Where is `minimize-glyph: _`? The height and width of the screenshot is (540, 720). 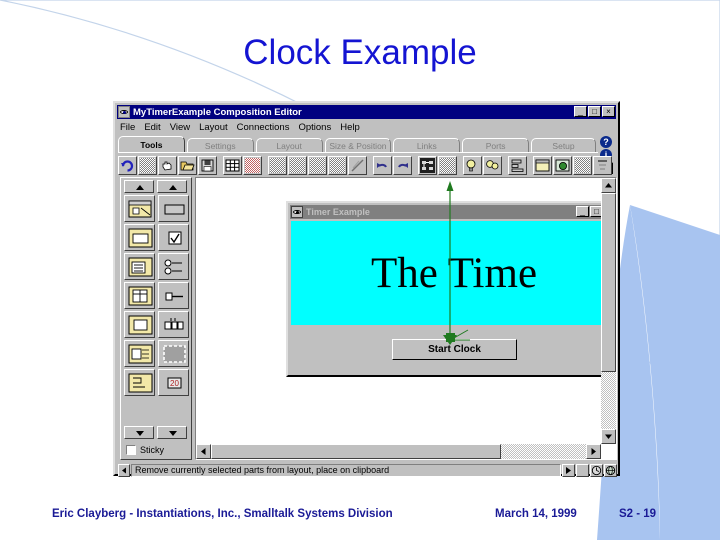
minimize-glyph: _ is located at coordinates (580, 111).